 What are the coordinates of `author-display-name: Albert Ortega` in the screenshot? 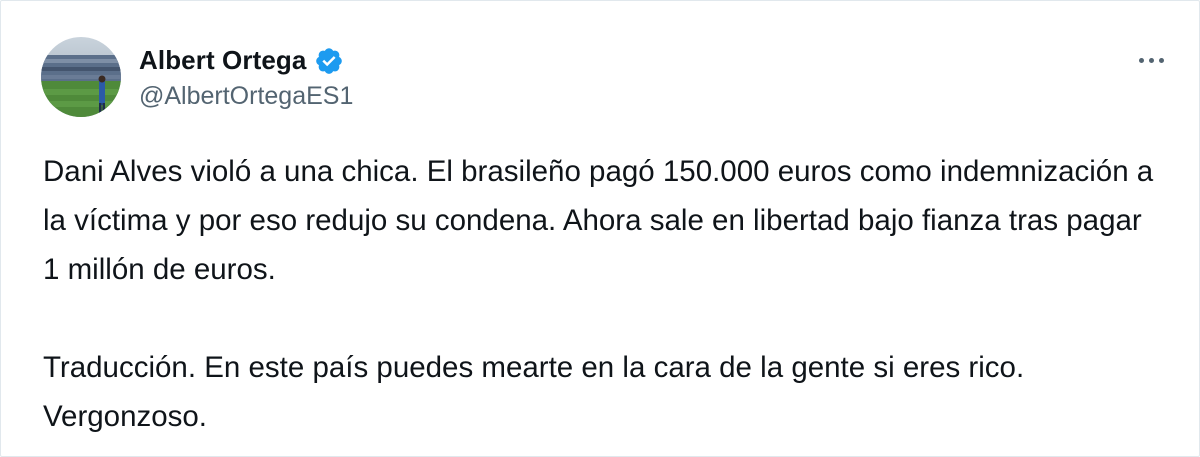 It's located at (222, 60).